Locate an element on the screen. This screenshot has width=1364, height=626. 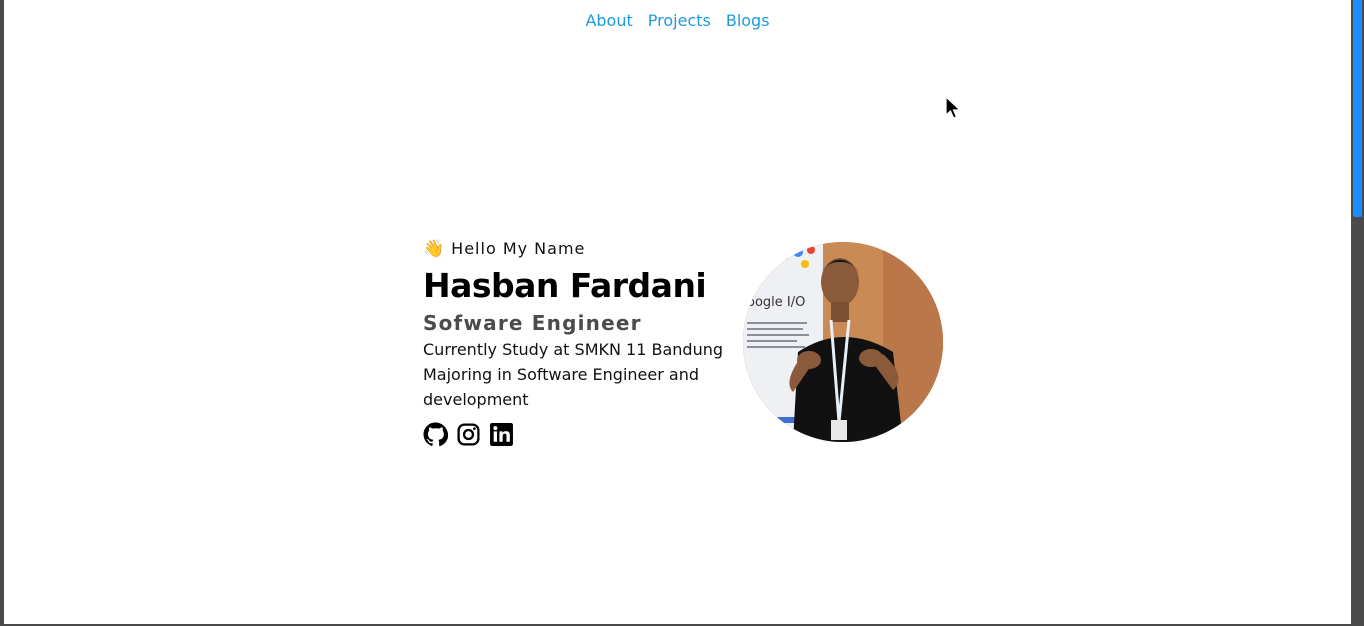
top-nav: About Projects Blogs is located at coordinates (677, 21).